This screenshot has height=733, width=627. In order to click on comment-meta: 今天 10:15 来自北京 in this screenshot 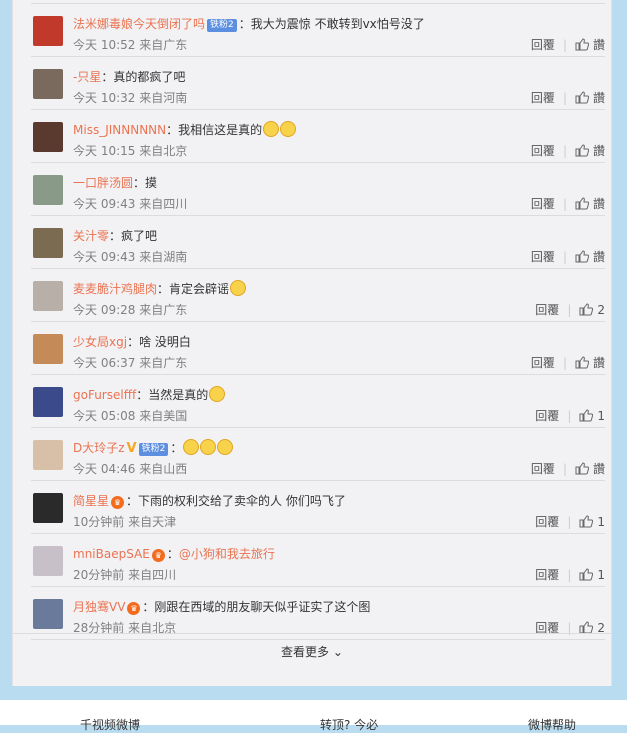, I will do `click(130, 151)`.